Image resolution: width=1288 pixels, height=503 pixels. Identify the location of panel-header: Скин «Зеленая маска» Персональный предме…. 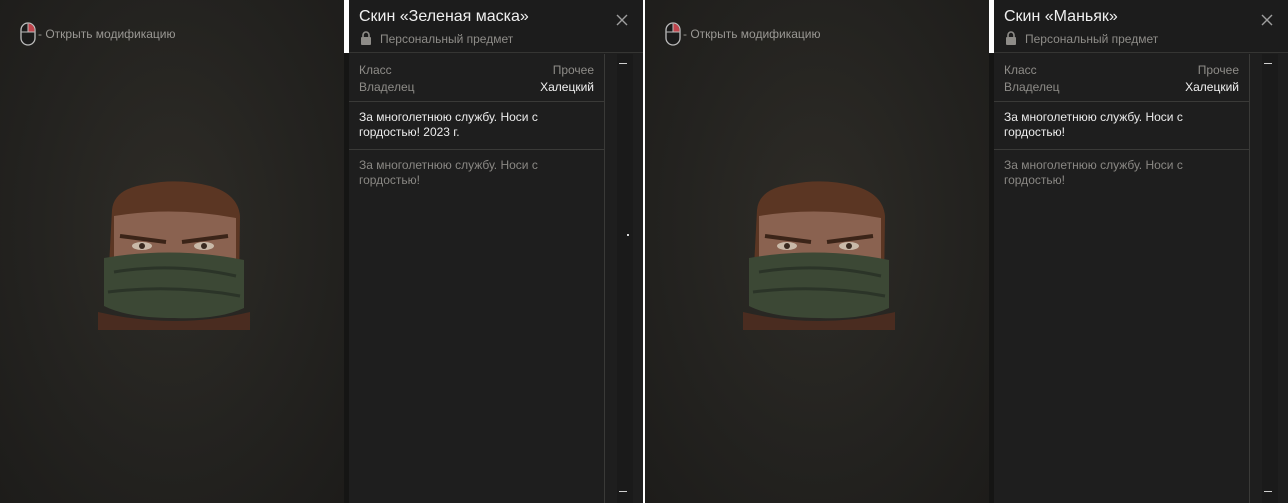
(496, 26).